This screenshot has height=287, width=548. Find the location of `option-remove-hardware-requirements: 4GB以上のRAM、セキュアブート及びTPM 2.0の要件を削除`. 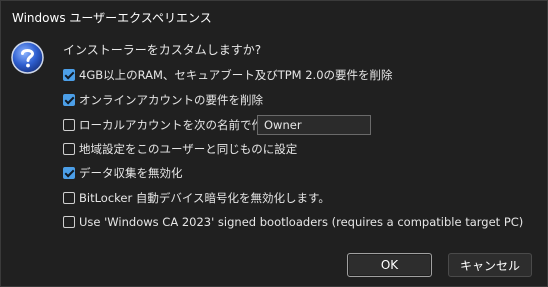

option-remove-hardware-requirements: 4GB以上のRAM、セキュアブート及びTPM 2.0の要件を削除 is located at coordinates (228, 75).